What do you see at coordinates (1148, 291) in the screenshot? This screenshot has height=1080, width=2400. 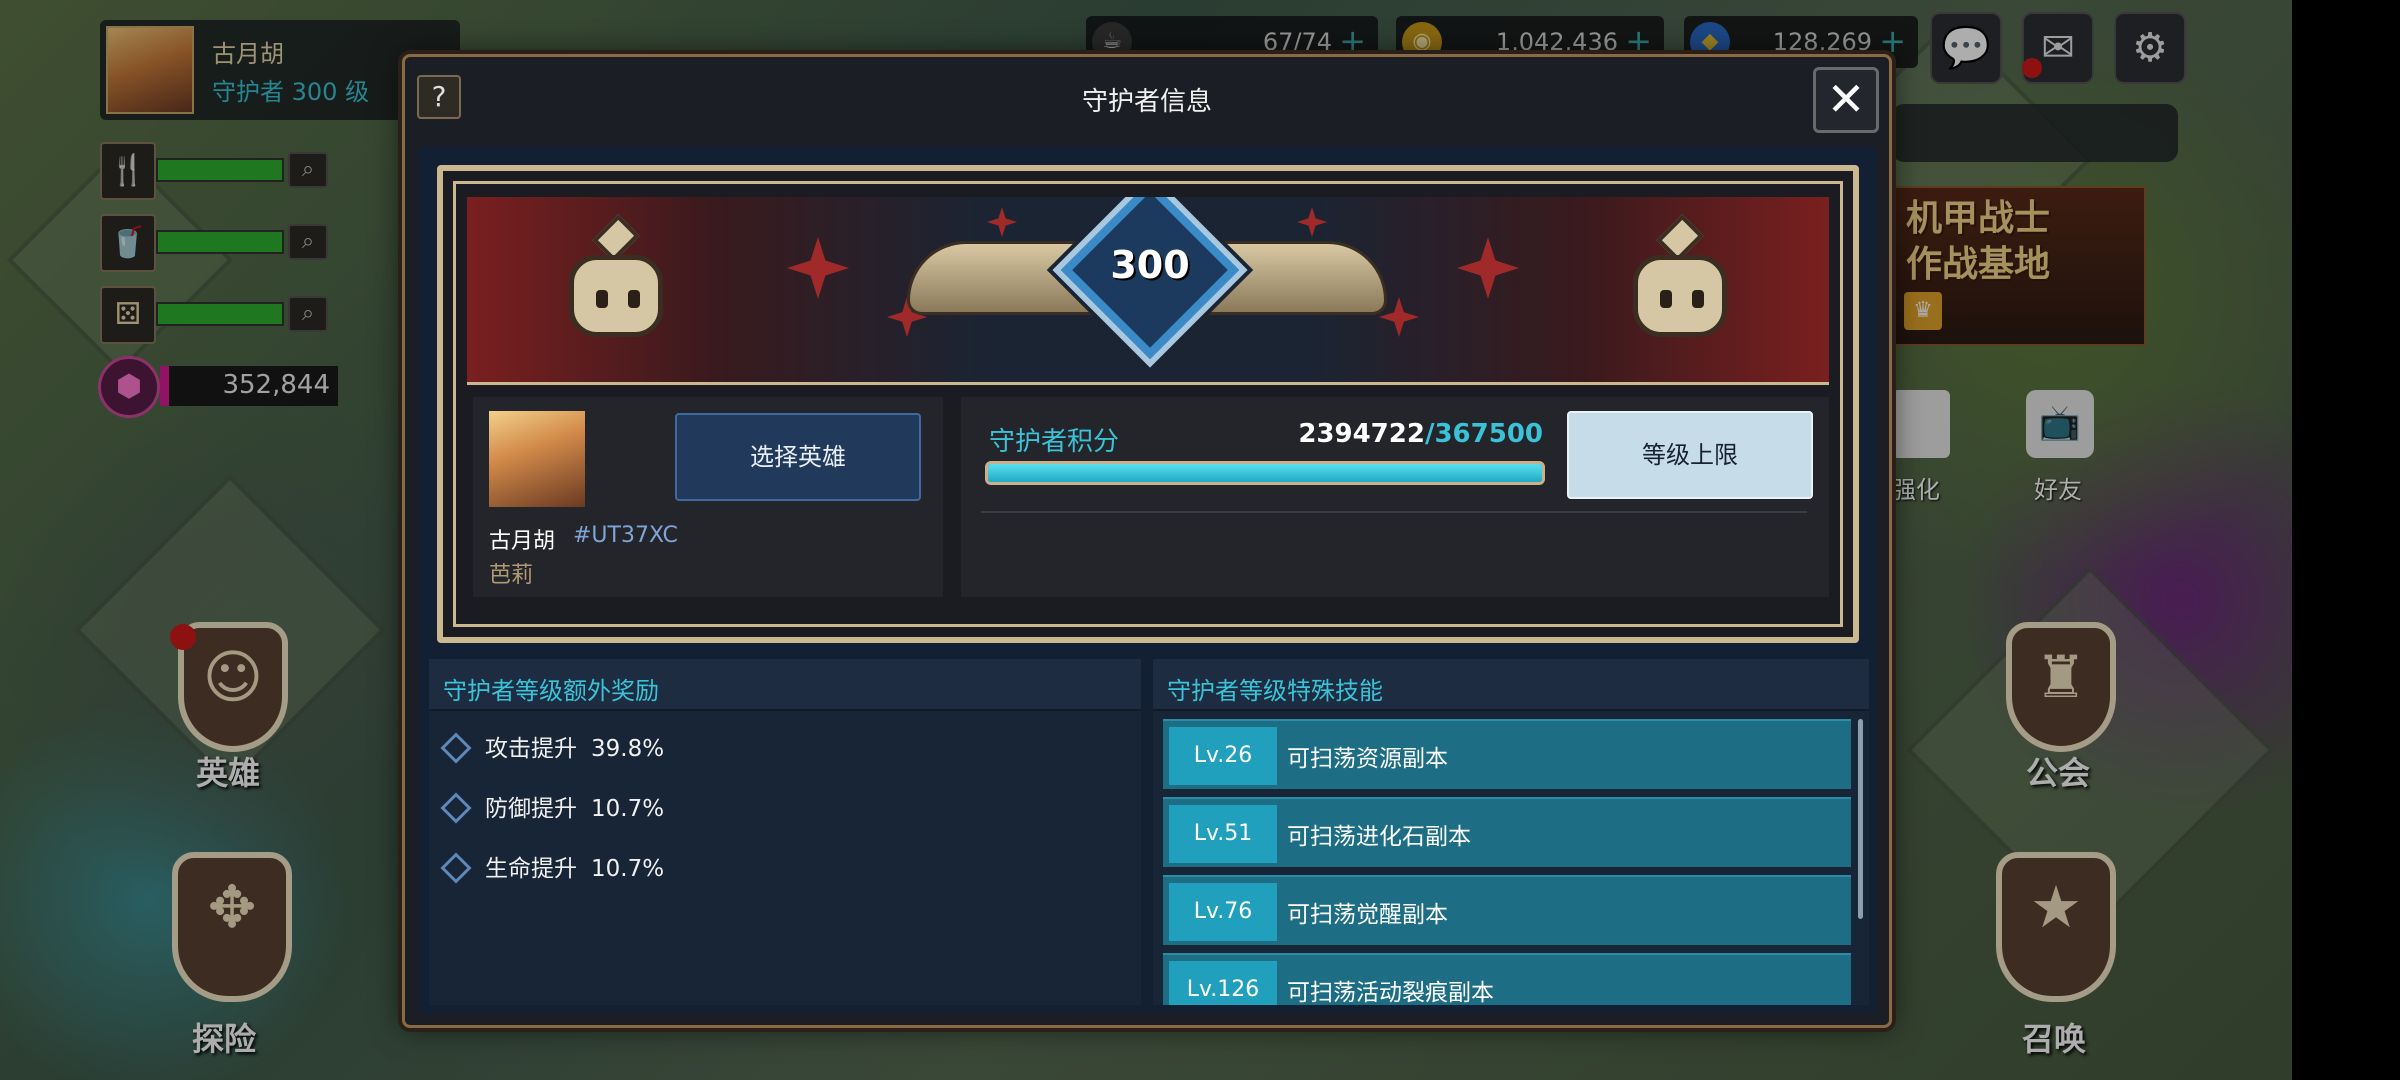 I see `level-banner-art: 300` at bounding box center [1148, 291].